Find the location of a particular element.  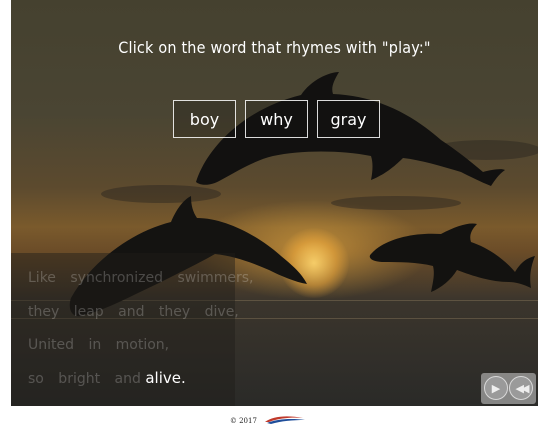

poem-line-3-text: United in motion, is located at coordinates (99, 345).